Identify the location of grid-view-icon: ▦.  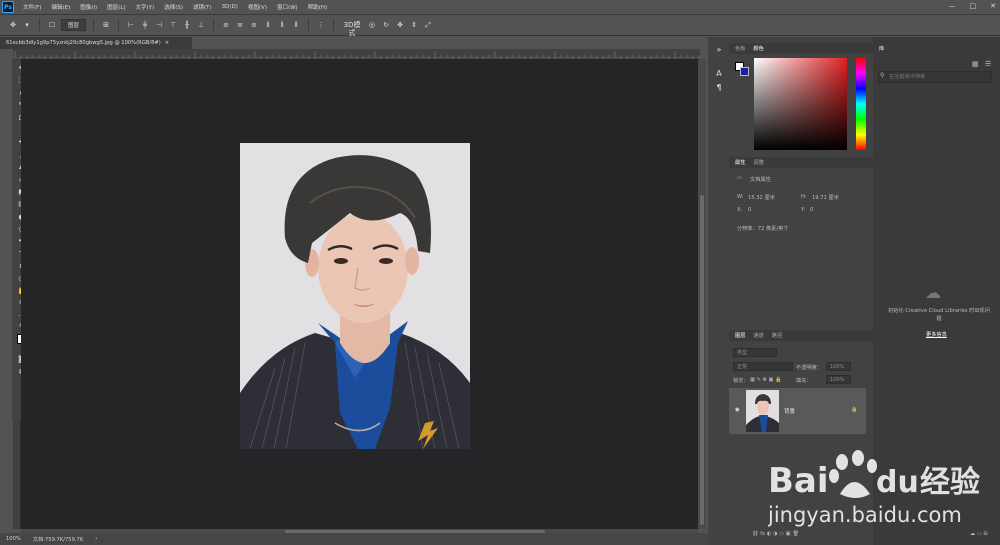
(975, 64).